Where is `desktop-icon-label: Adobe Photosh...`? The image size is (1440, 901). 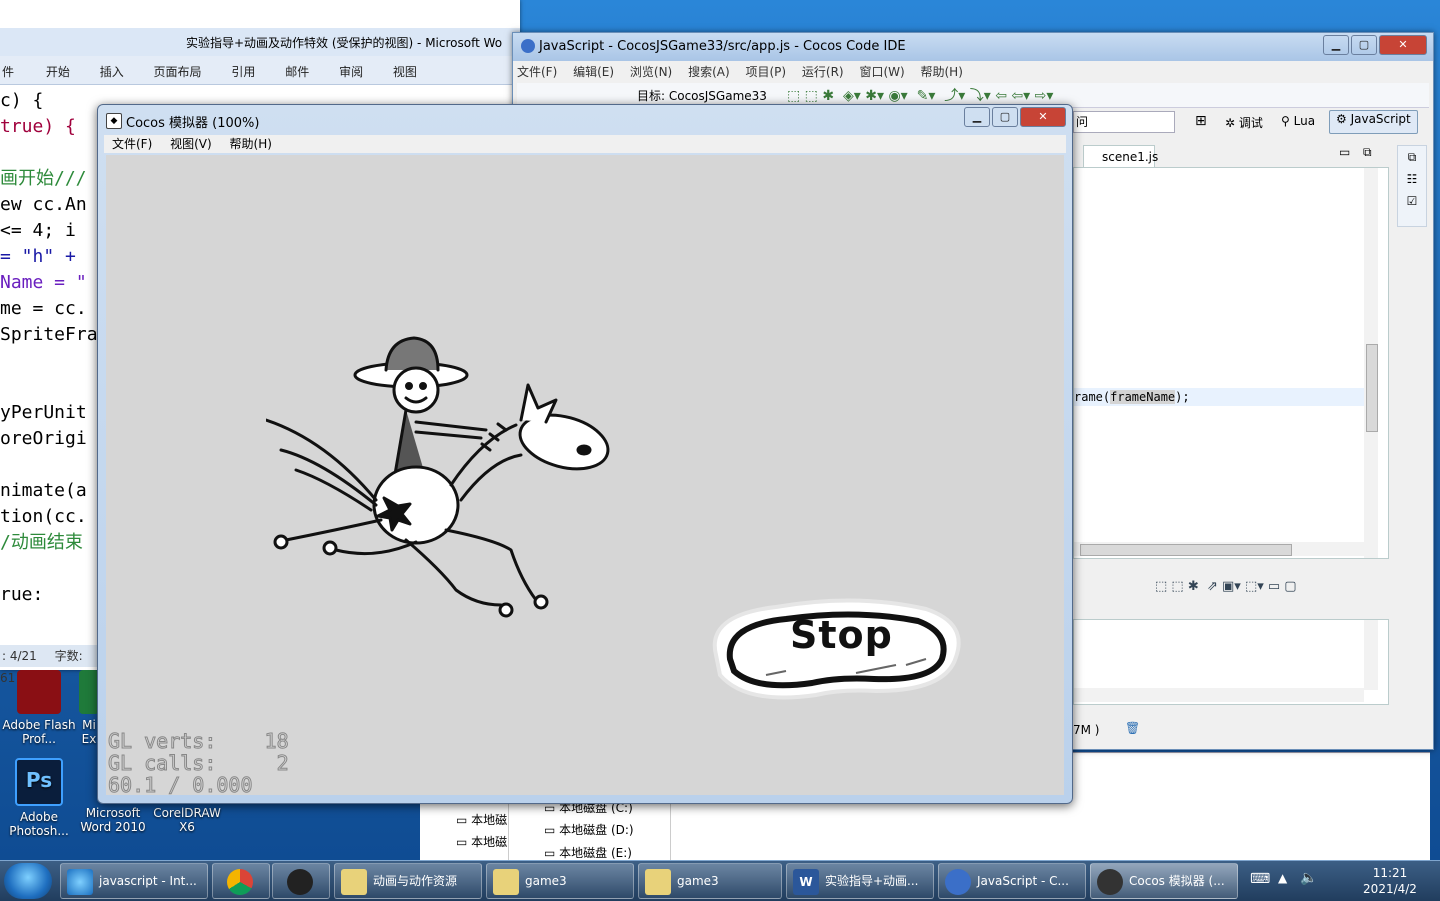 desktop-icon-label: Adobe Photosh... is located at coordinates (39, 824).